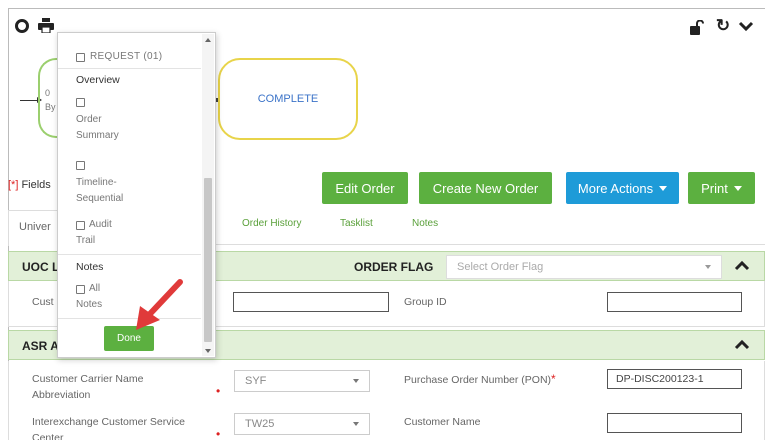 The image size is (765, 440). I want to click on ics-label: Interexchange Customer Service Center, so click(108, 428).